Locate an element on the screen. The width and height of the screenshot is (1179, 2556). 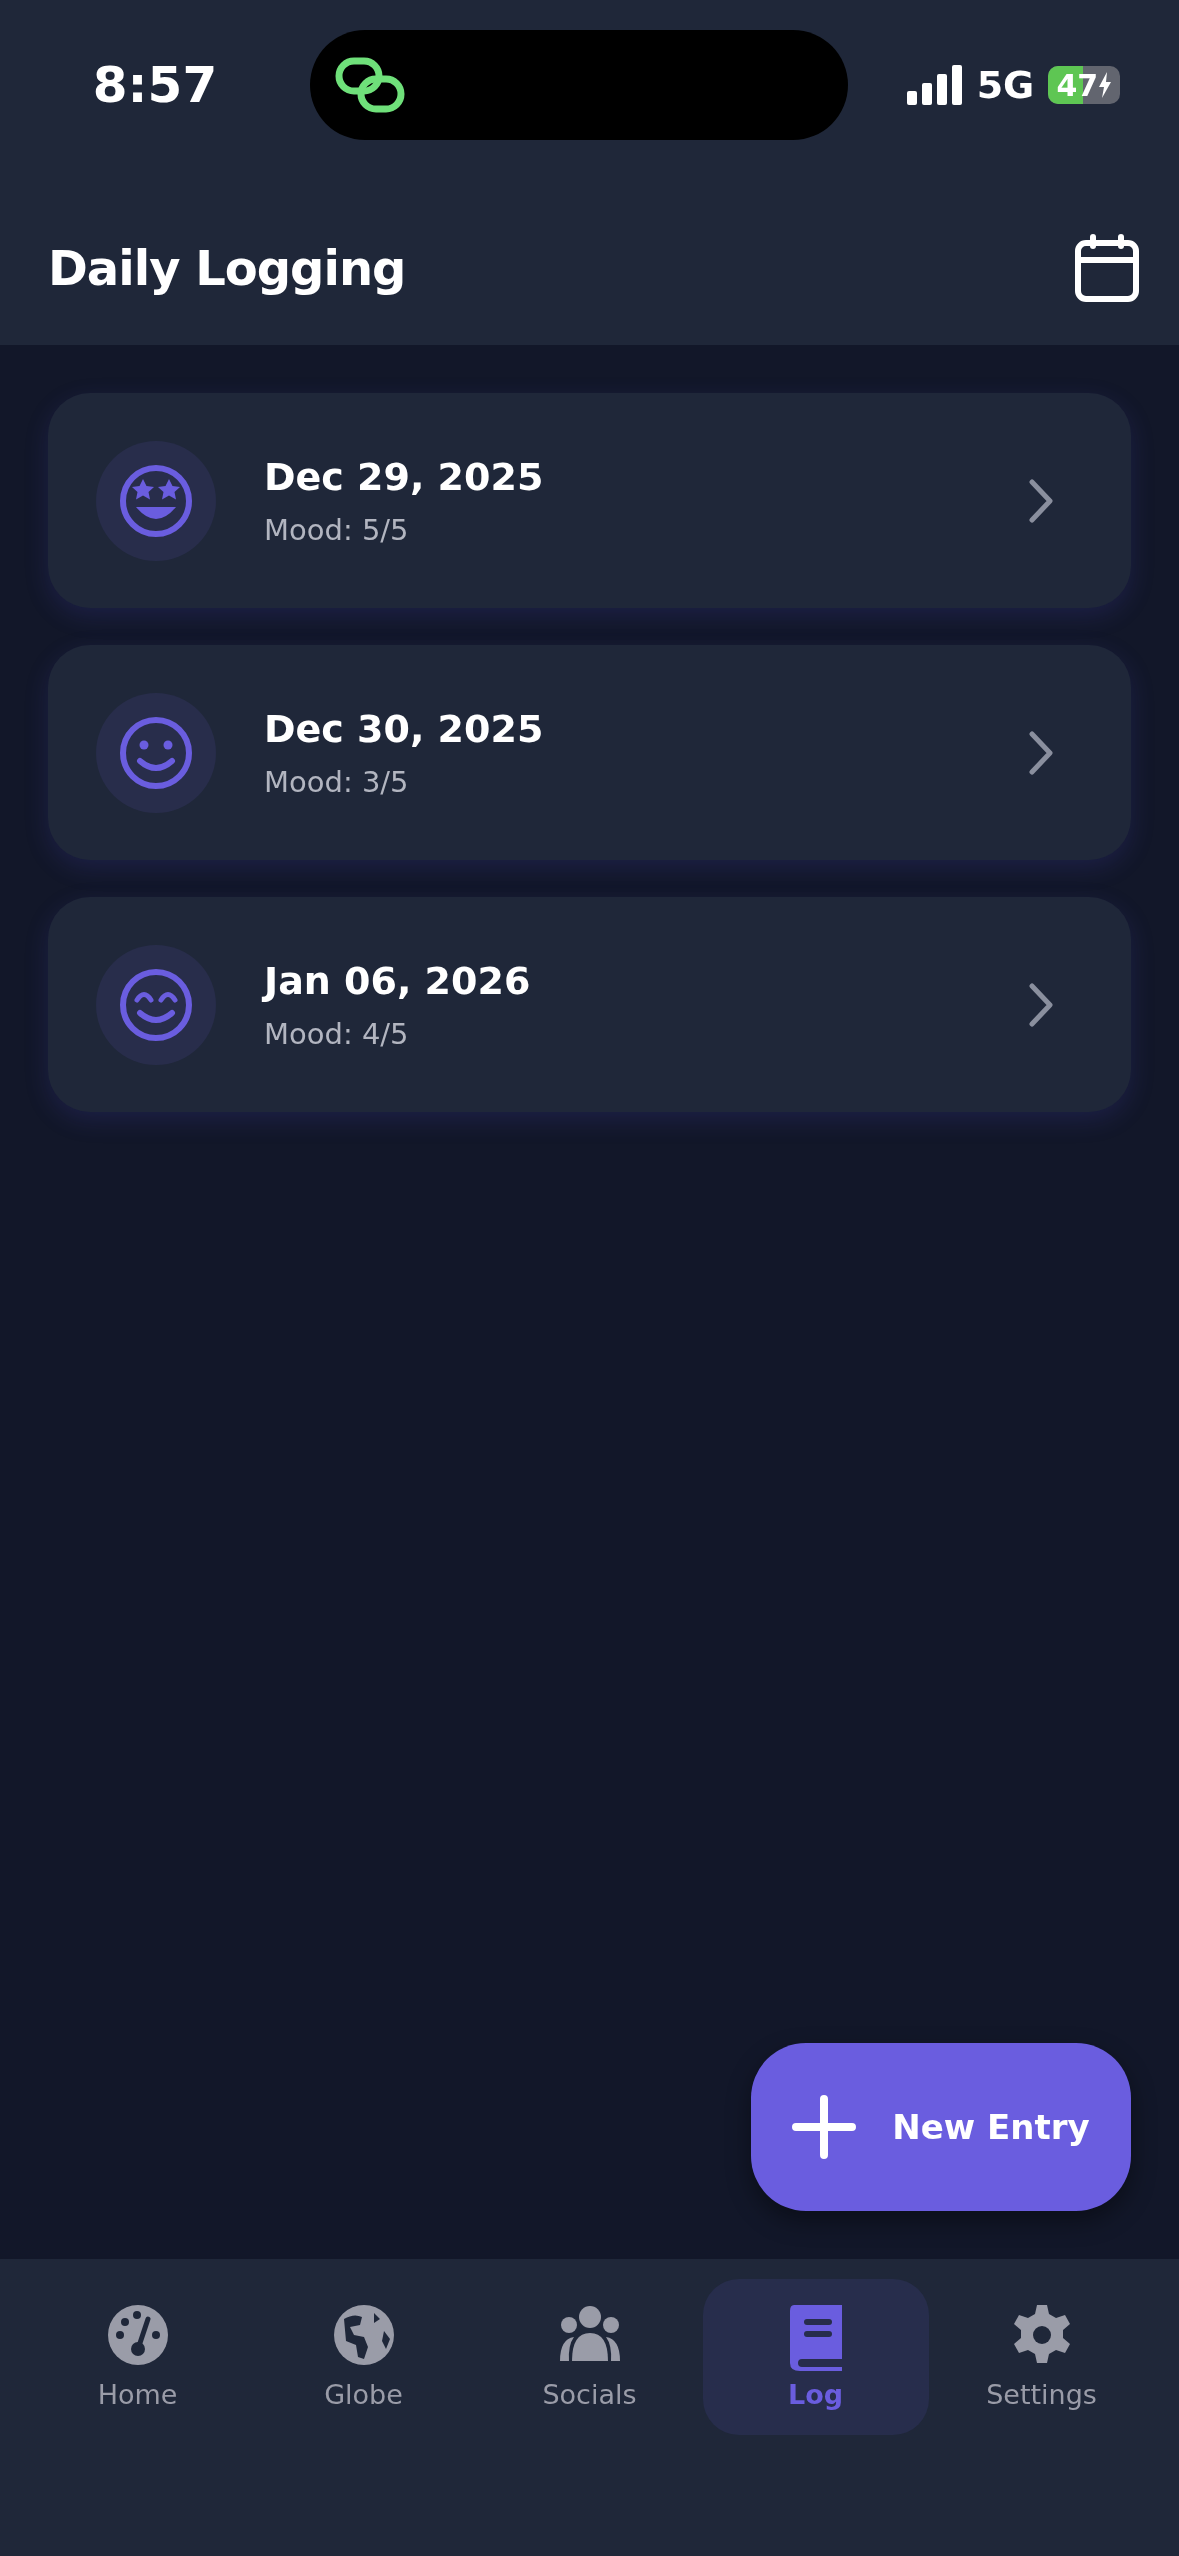
entry-date: Dec 30, 2025 is located at coordinates (404, 728).